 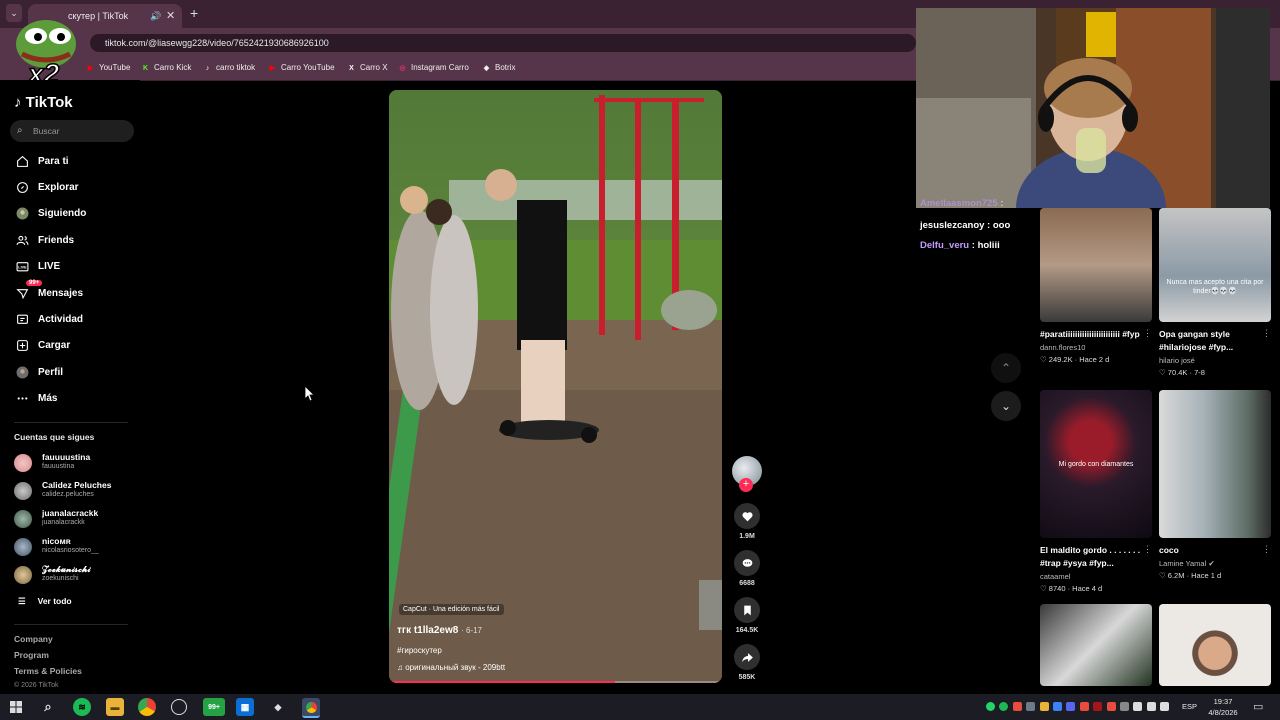 I want to click on pen-icon, so click(x=1165, y=706).